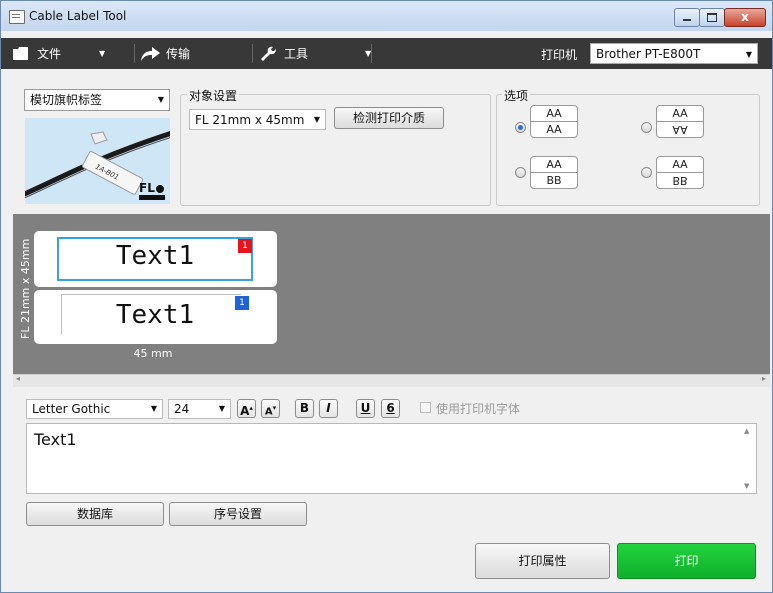 The image size is (773, 593). I want to click on maximize-button, so click(712, 17).